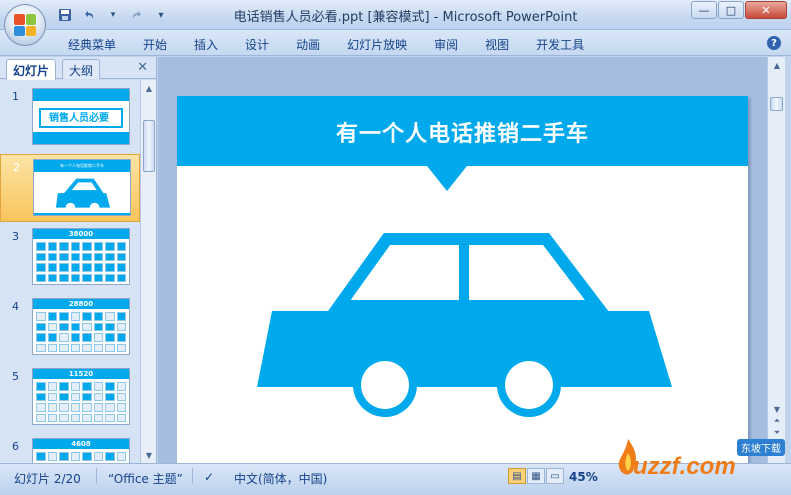  I want to click on office-button, so click(25, 25).